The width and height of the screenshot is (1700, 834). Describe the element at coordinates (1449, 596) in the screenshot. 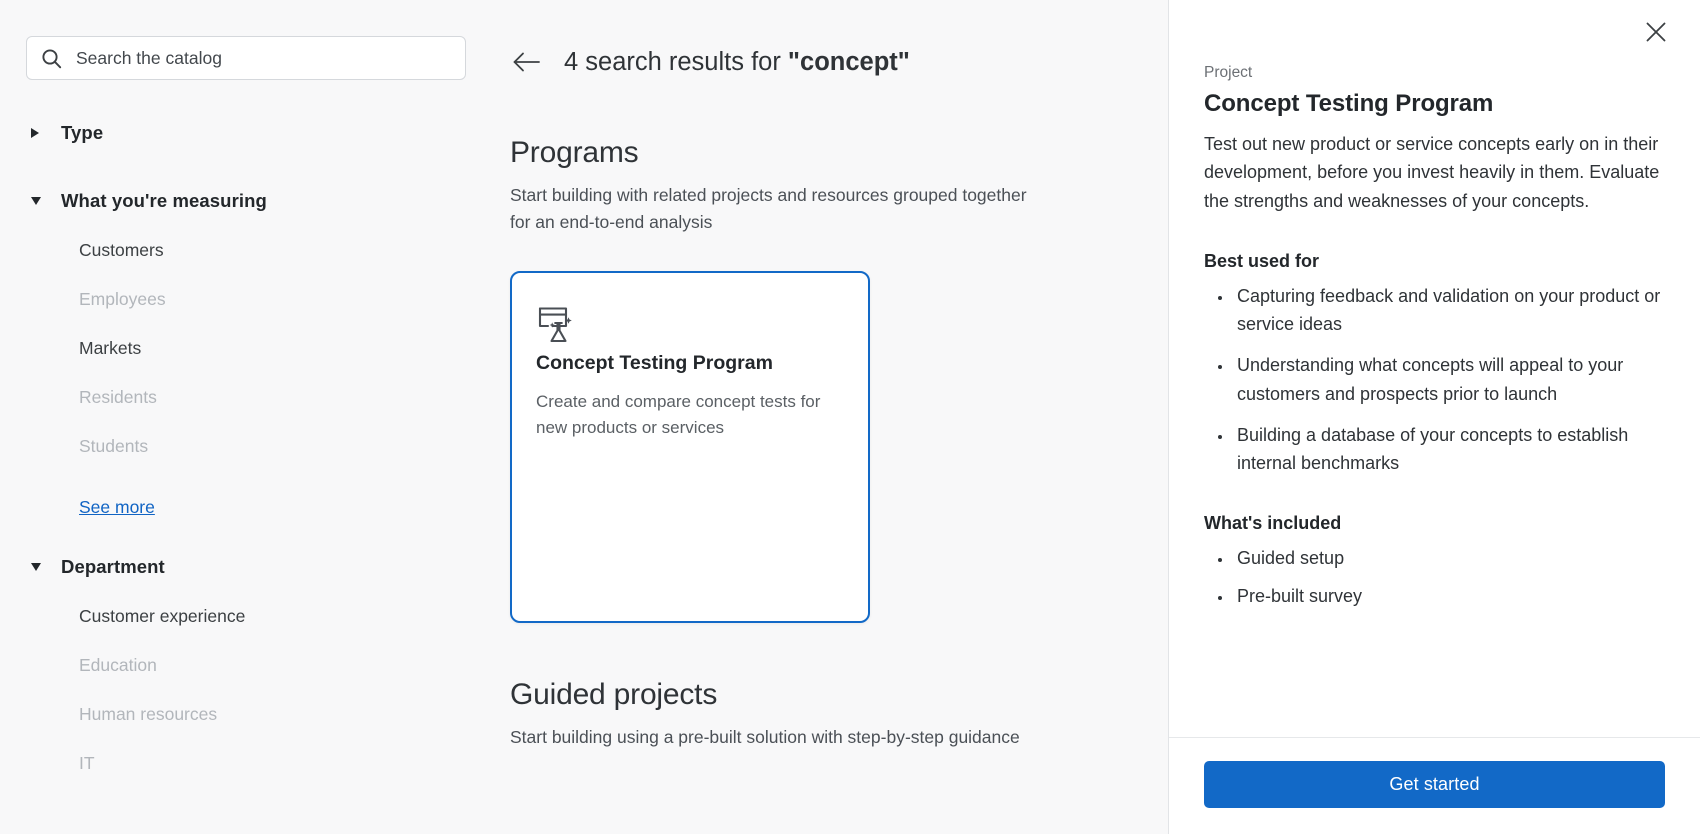

I see `list-item: Pre-built survey` at that location.